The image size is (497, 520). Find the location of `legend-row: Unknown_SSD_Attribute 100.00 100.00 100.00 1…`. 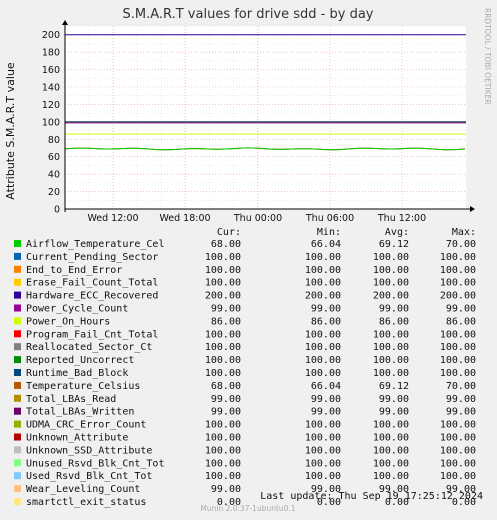

legend-row: Unknown_SSD_Attribute 100.00 100.00 100.00 1… is located at coordinates (245, 450).